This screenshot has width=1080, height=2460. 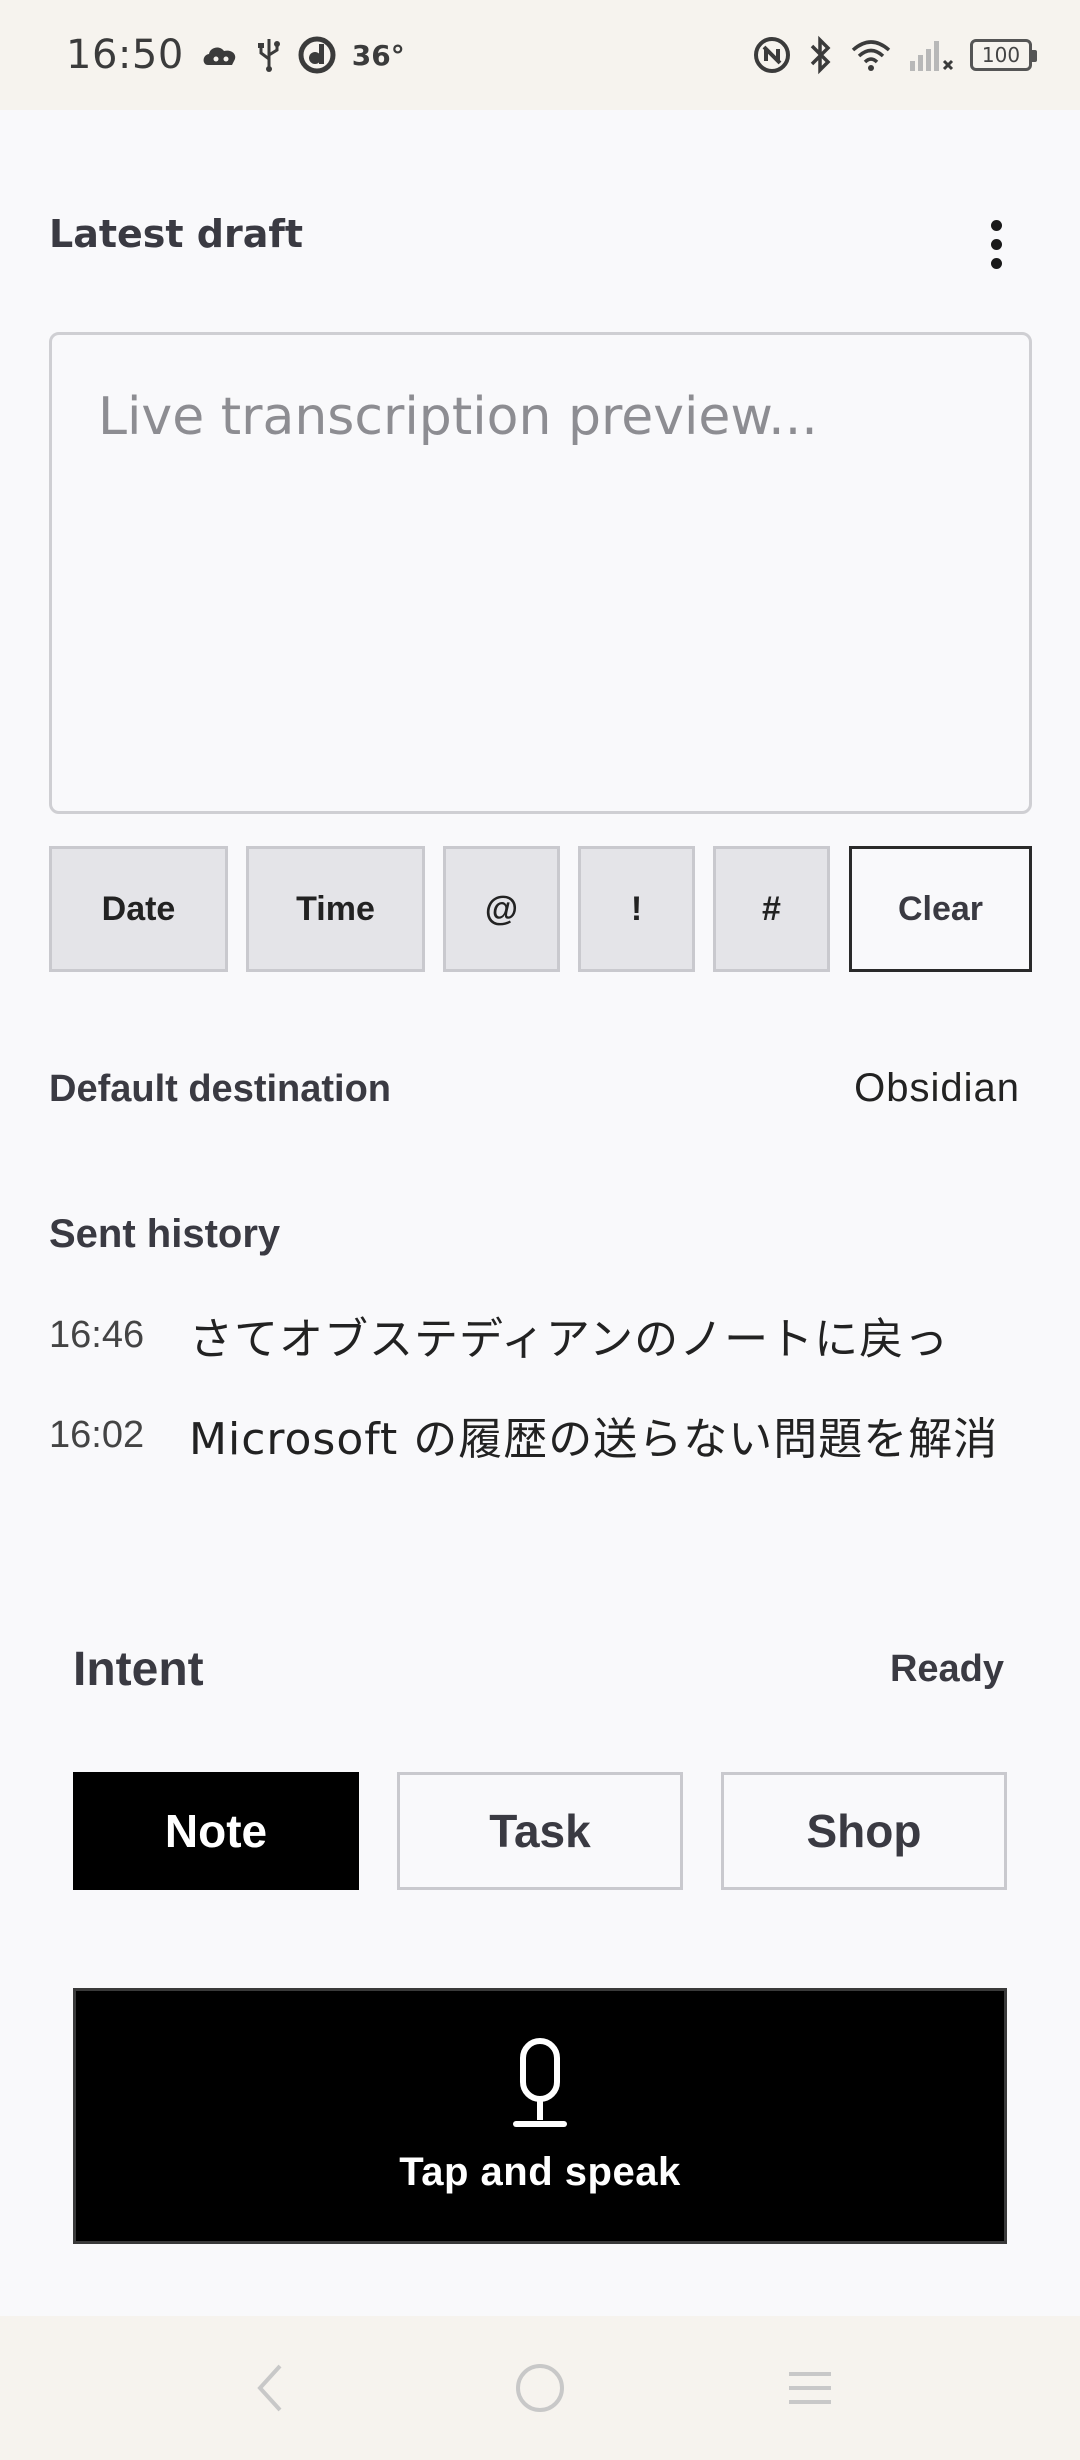 What do you see at coordinates (937, 1088) in the screenshot?
I see `default-destination-value: Obsidian` at bounding box center [937, 1088].